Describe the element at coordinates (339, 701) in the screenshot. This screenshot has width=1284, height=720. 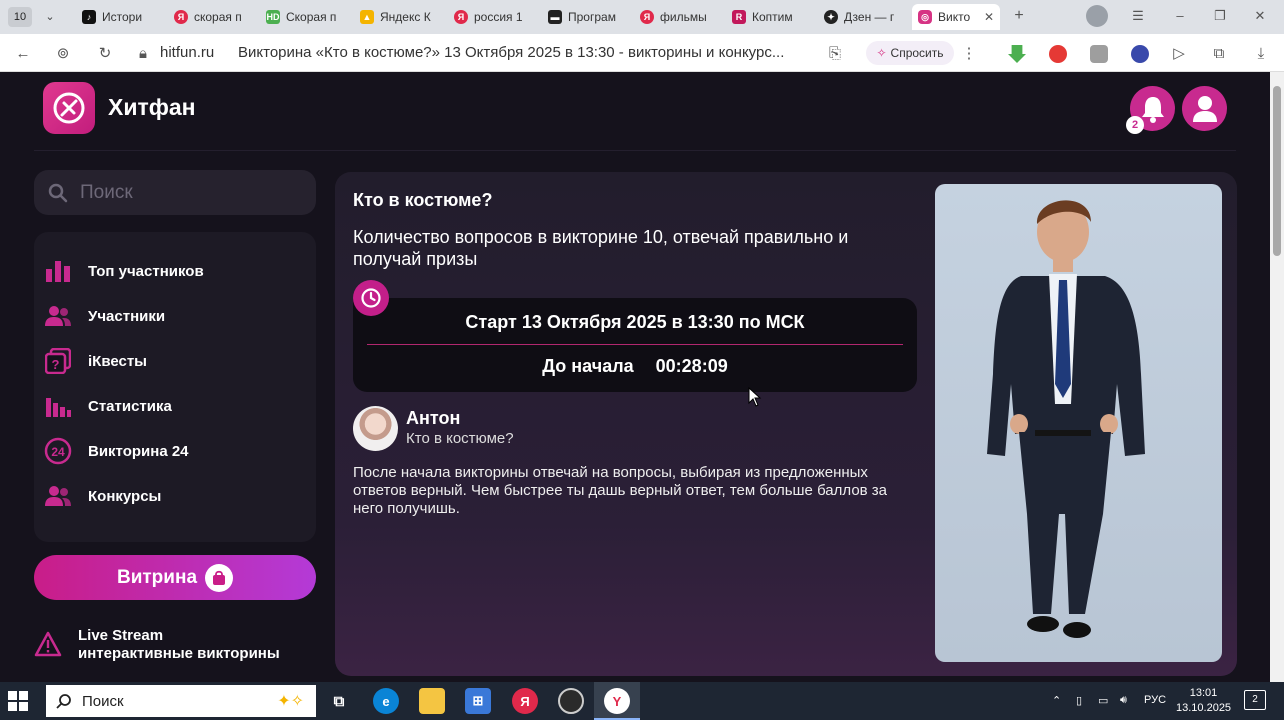
I see `task-view-icon: ⧉` at that location.